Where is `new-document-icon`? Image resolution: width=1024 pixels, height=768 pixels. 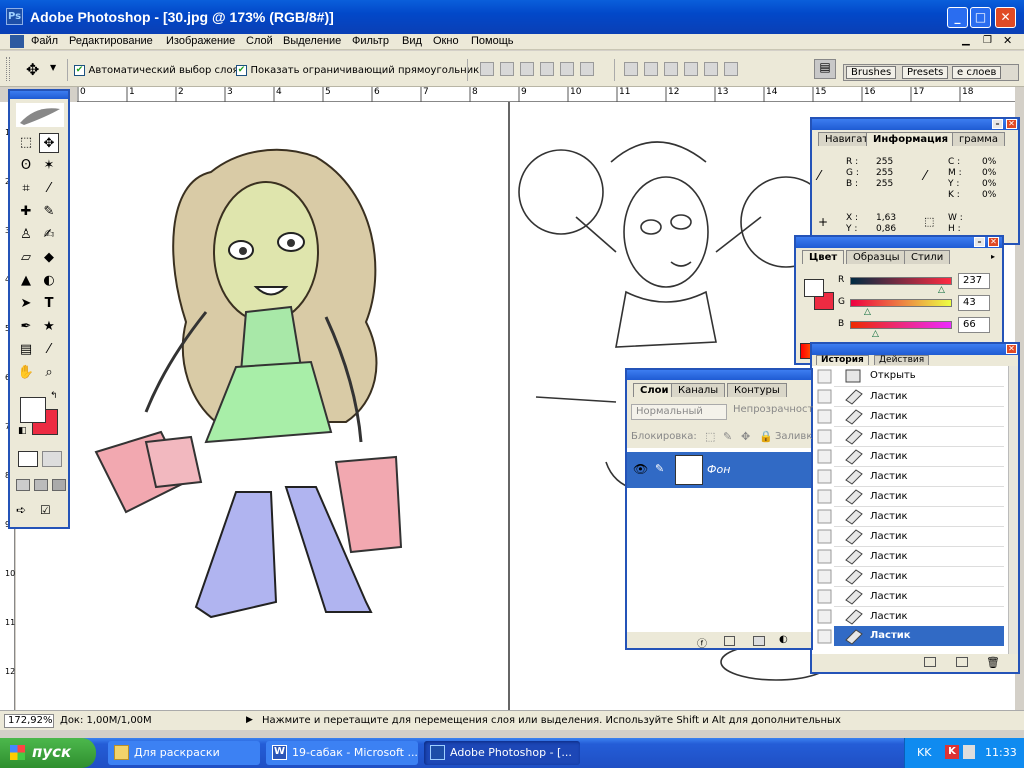
new-document-icon is located at coordinates (930, 662).